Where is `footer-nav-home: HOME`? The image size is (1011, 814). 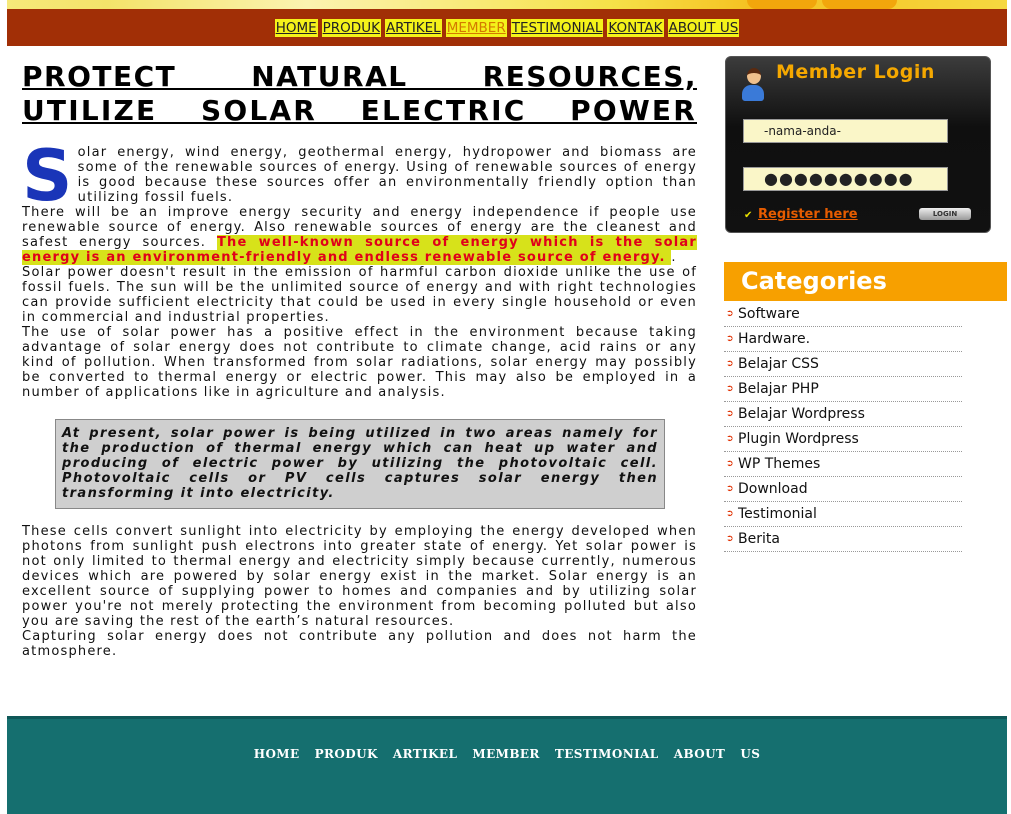 footer-nav-home: HOME is located at coordinates (277, 754).